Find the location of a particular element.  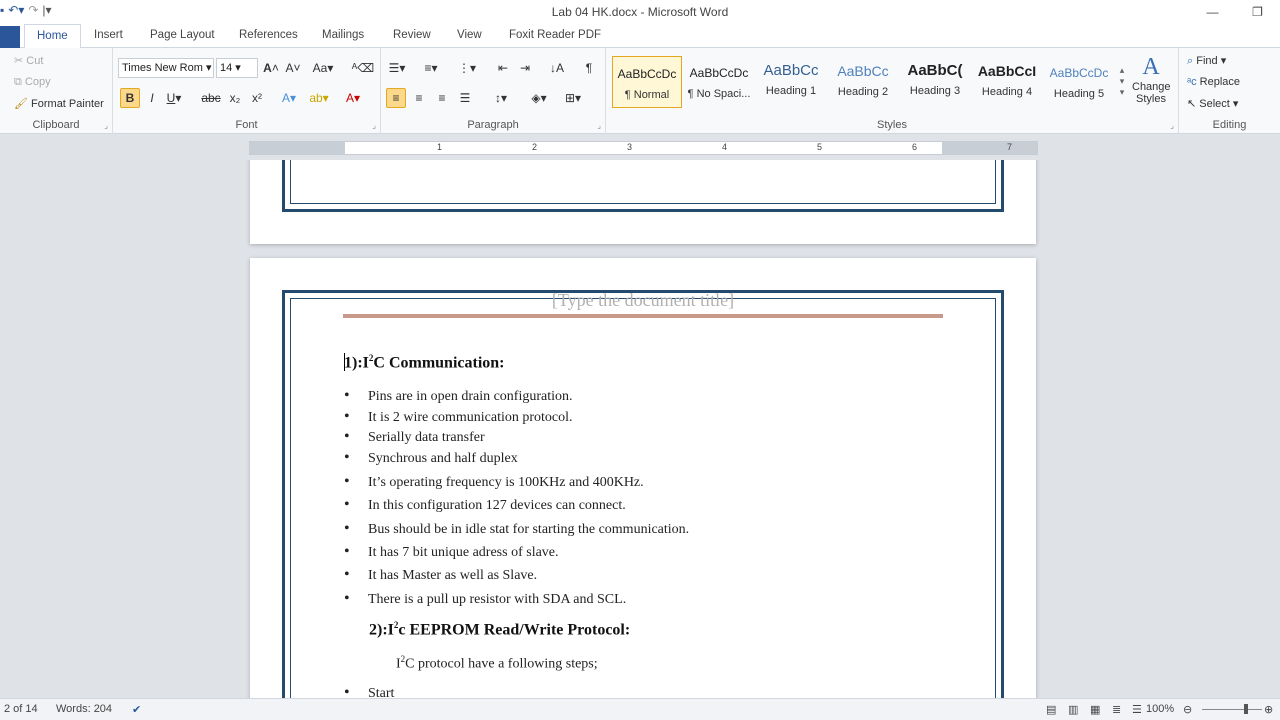

change-case-icon: Aa▾ is located at coordinates (323, 68).